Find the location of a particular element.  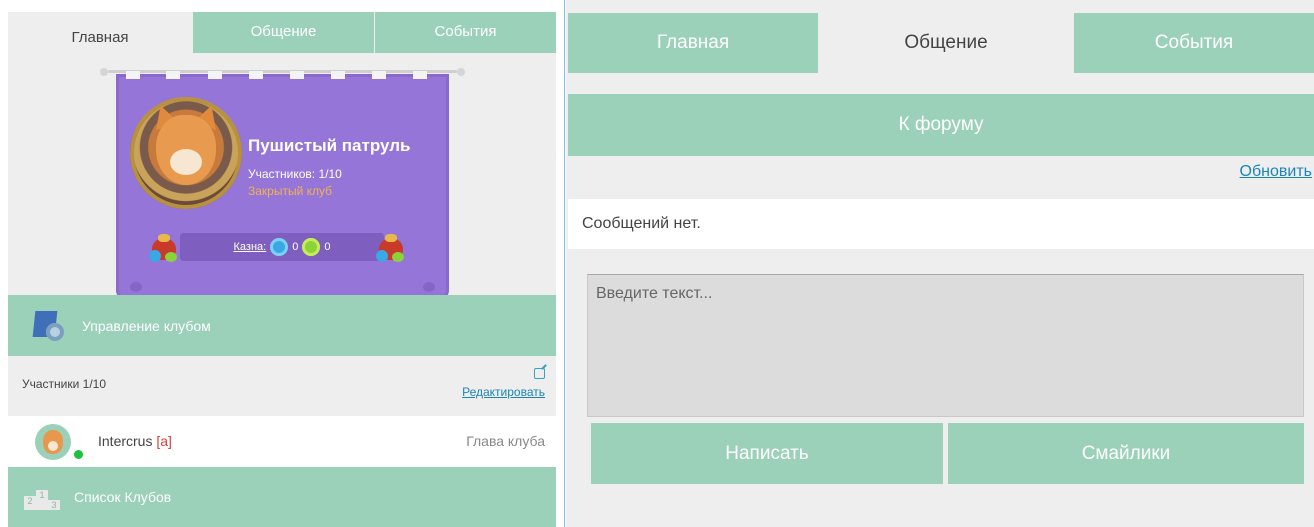

smiles-button: Смайлики is located at coordinates (1126, 453).